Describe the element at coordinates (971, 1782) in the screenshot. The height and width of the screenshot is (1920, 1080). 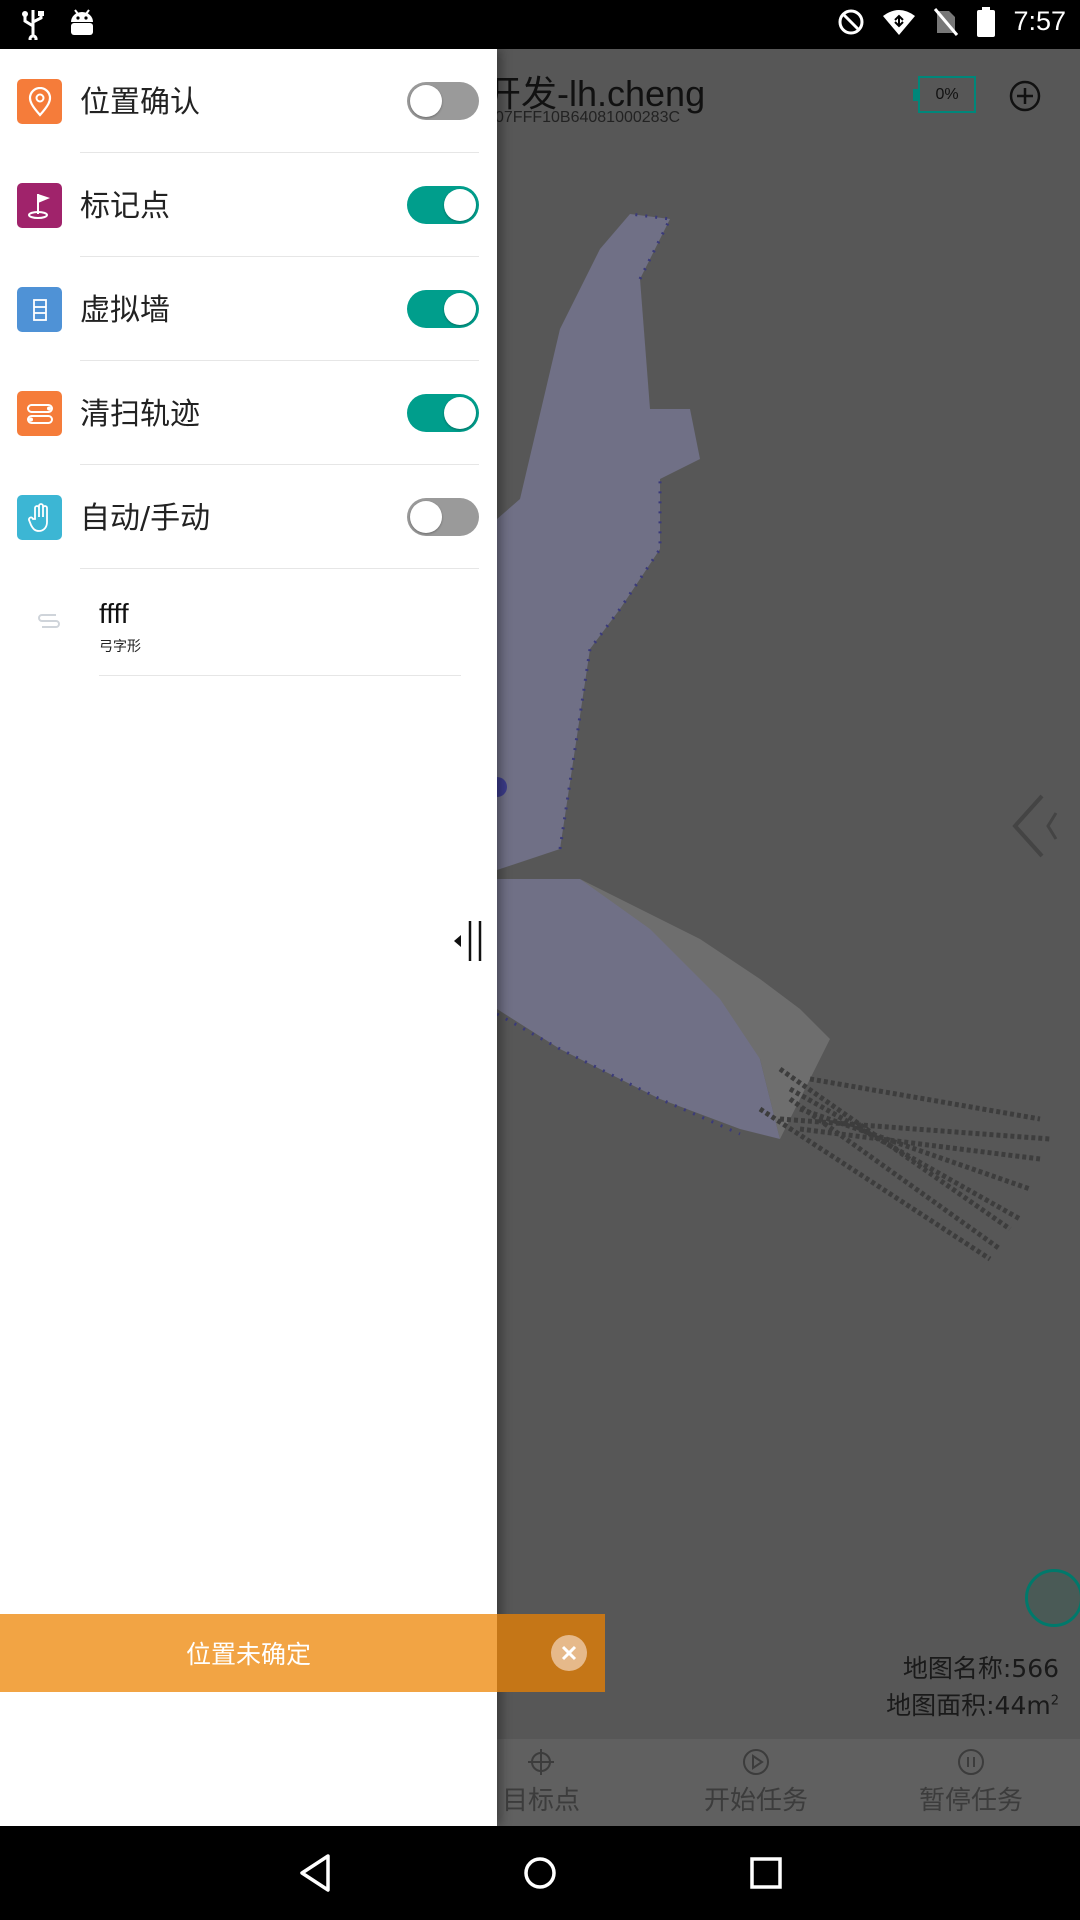
I see `pause-task-button: 暂停任务` at that location.